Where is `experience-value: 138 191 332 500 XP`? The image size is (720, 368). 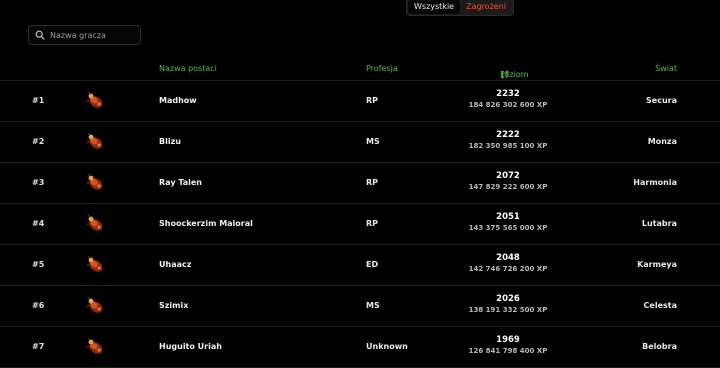 experience-value: 138 191 332 500 XP is located at coordinates (508, 310).